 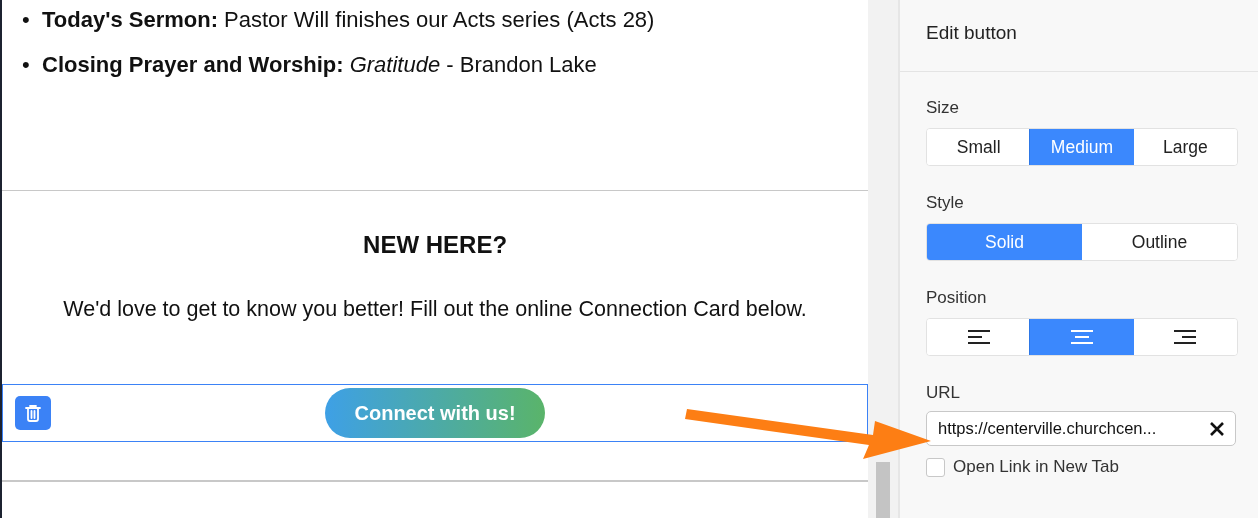 What do you see at coordinates (1217, 428) in the screenshot?
I see `clear-icon` at bounding box center [1217, 428].